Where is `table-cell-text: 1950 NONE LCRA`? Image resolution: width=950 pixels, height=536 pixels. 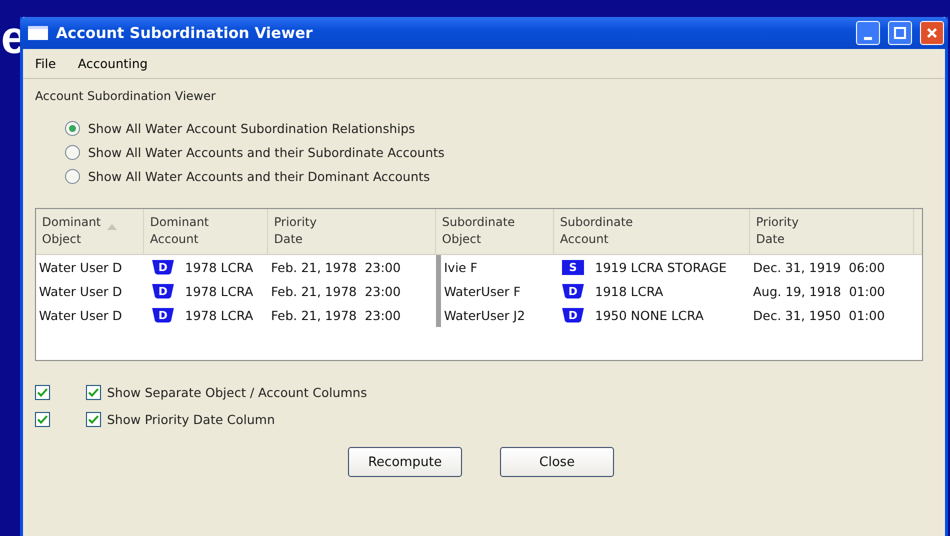
table-cell-text: 1950 NONE LCRA is located at coordinates (649, 315).